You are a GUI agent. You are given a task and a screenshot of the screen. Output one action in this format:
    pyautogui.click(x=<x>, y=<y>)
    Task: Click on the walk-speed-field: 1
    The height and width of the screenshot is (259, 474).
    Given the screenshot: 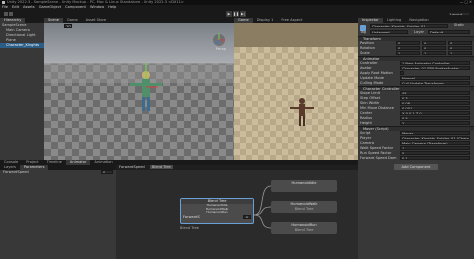 What is the action you would take?
    pyautogui.click(x=435, y=148)
    